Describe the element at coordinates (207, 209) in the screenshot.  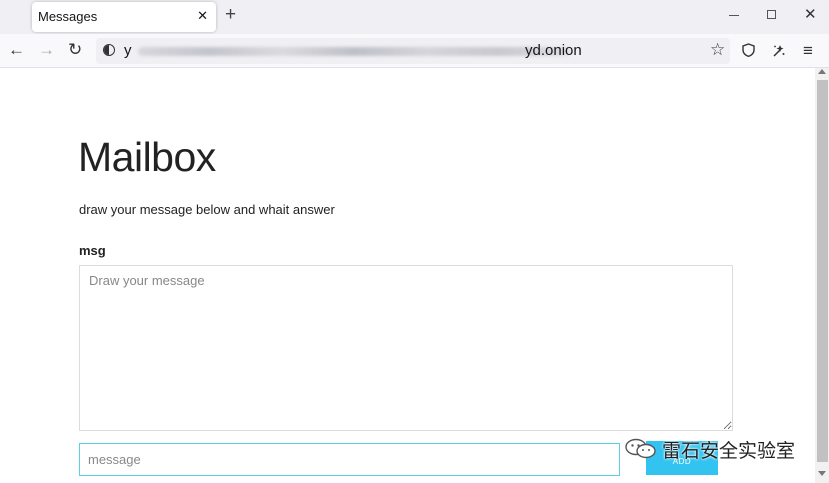
I see `page-description: draw your message below and whait answer` at that location.